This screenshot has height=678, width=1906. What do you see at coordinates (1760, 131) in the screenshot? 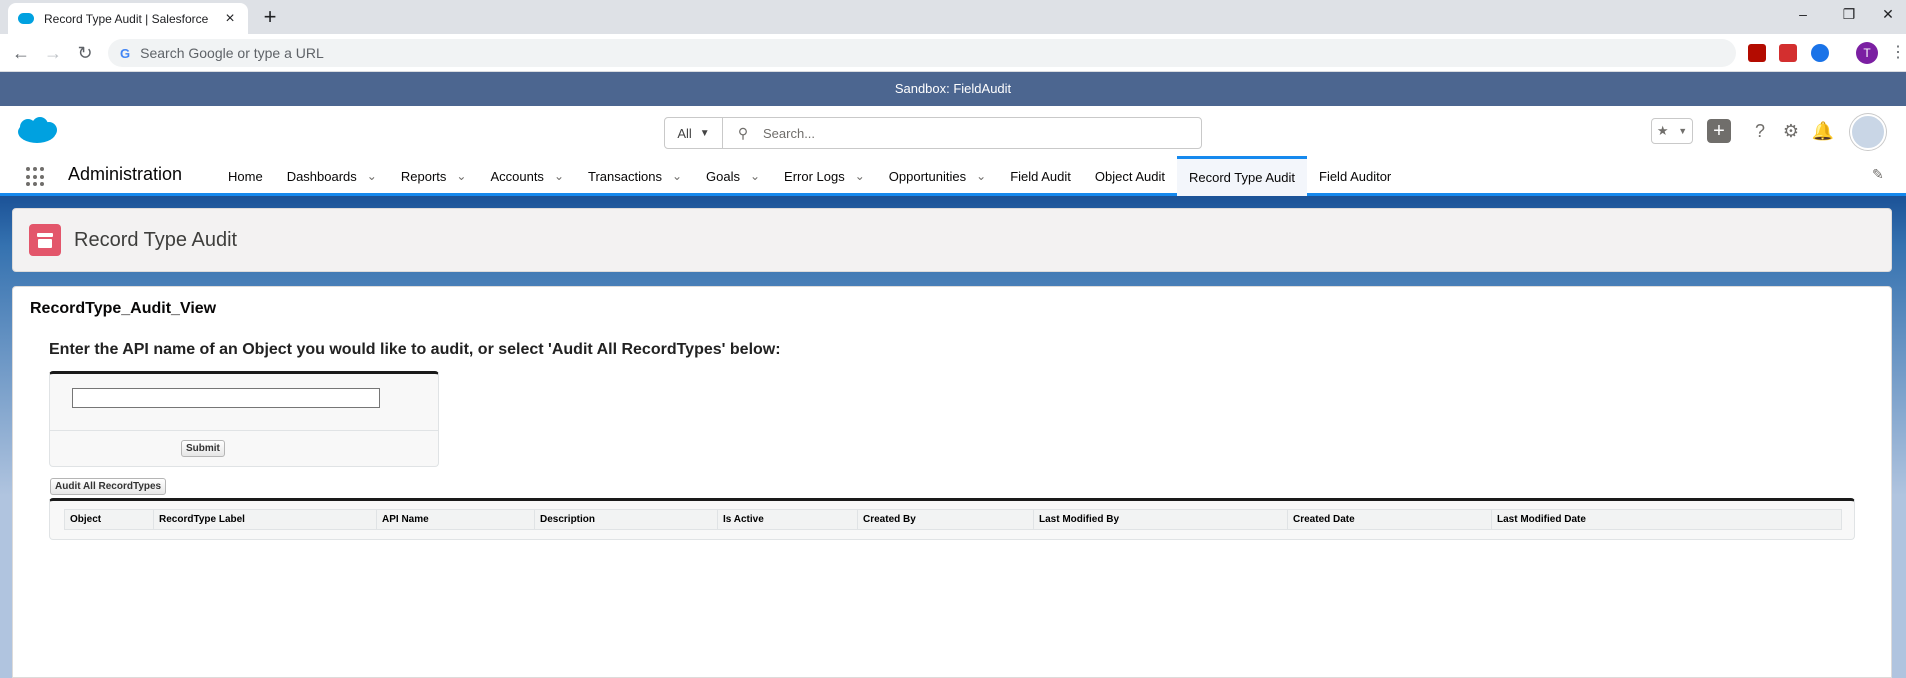
I see `help-icon: ?` at bounding box center [1760, 131].